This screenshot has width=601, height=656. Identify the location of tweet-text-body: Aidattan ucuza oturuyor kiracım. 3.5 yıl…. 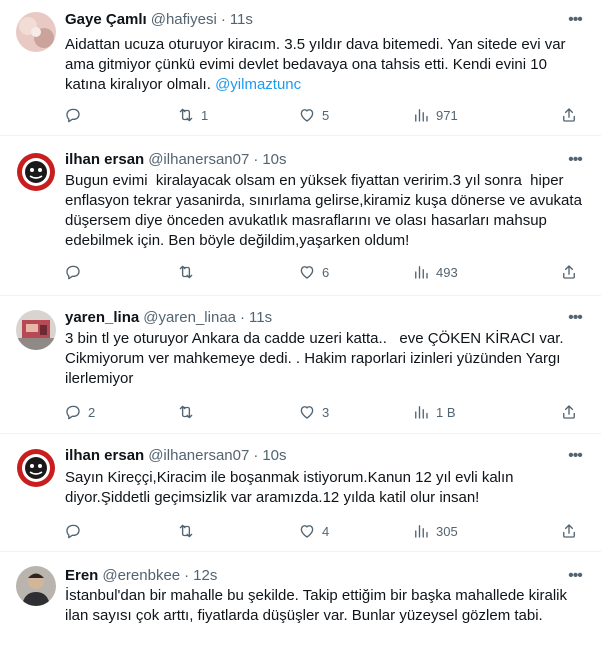
(317, 64).